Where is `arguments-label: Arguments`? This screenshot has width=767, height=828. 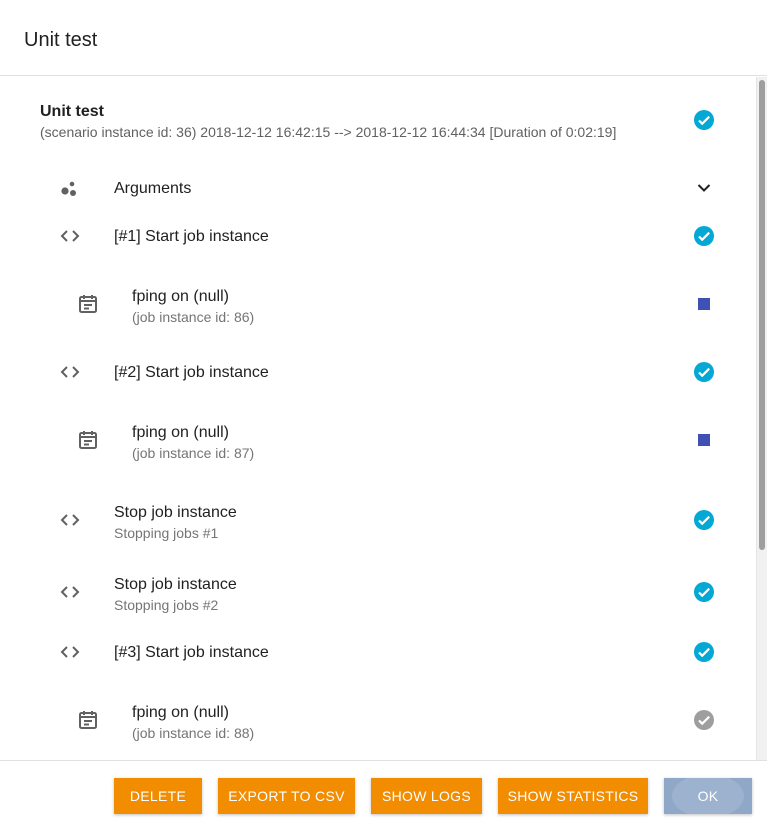 arguments-label: Arguments is located at coordinates (153, 188).